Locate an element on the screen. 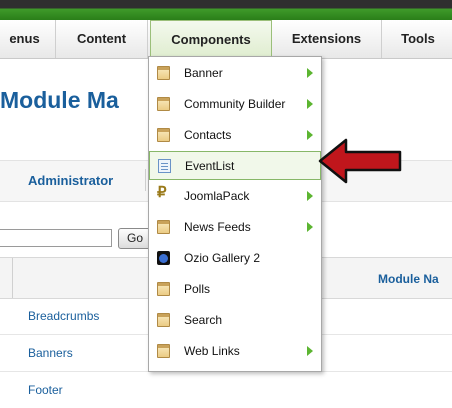 Image resolution: width=452 pixels, height=408 pixels. main-menubar: enus Content Components Extensions Tools is located at coordinates (226, 39).